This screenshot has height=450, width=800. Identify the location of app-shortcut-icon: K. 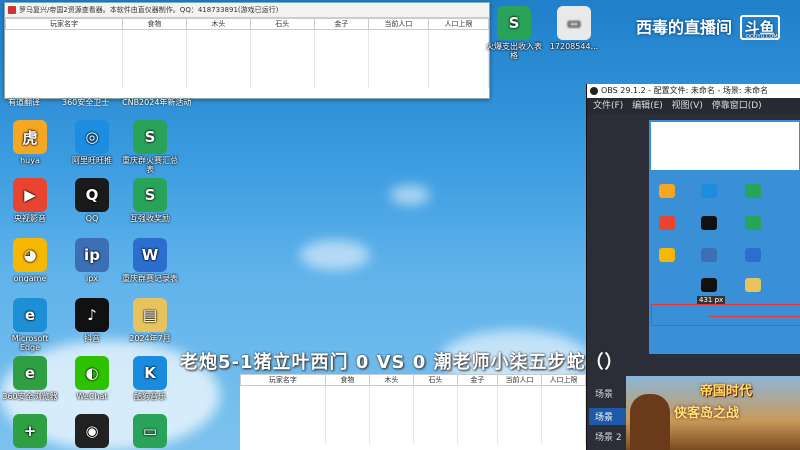
(150, 373).